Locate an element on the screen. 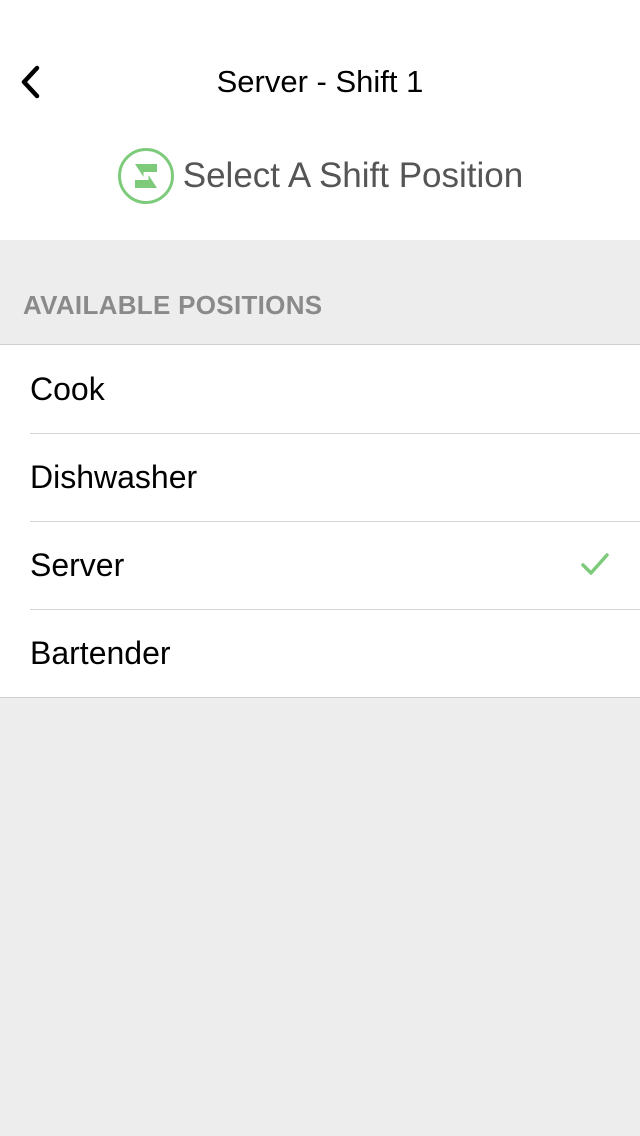 This screenshot has height=1136, width=640. list-item-label: Bartender is located at coordinates (100, 653).